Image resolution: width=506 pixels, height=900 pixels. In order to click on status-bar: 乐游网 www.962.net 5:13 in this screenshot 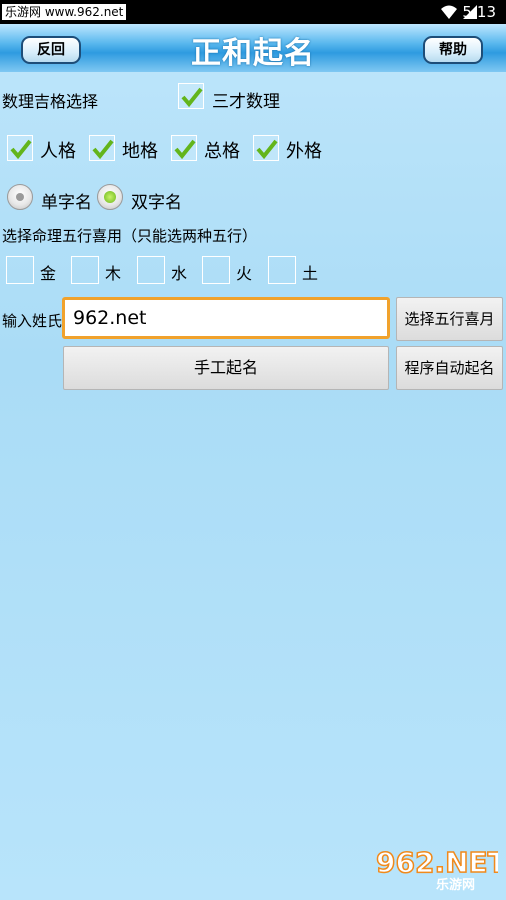, I will do `click(253, 12)`.